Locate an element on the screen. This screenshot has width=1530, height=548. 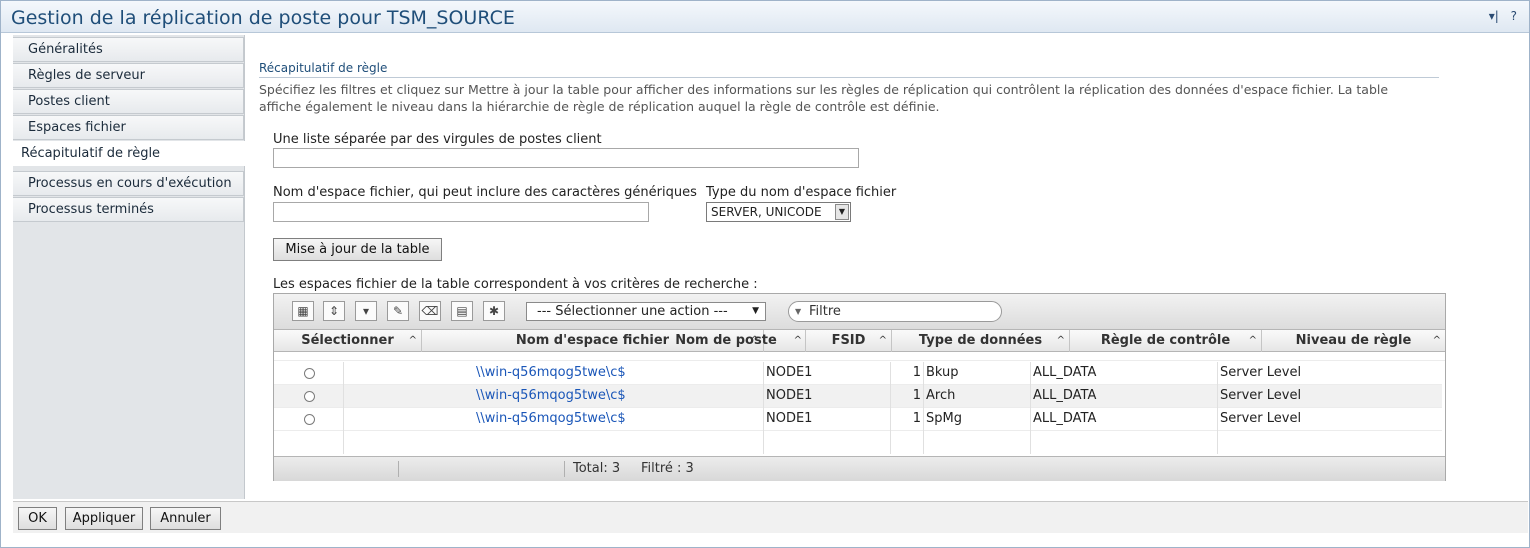
edit-icon: ✎ is located at coordinates (398, 311).